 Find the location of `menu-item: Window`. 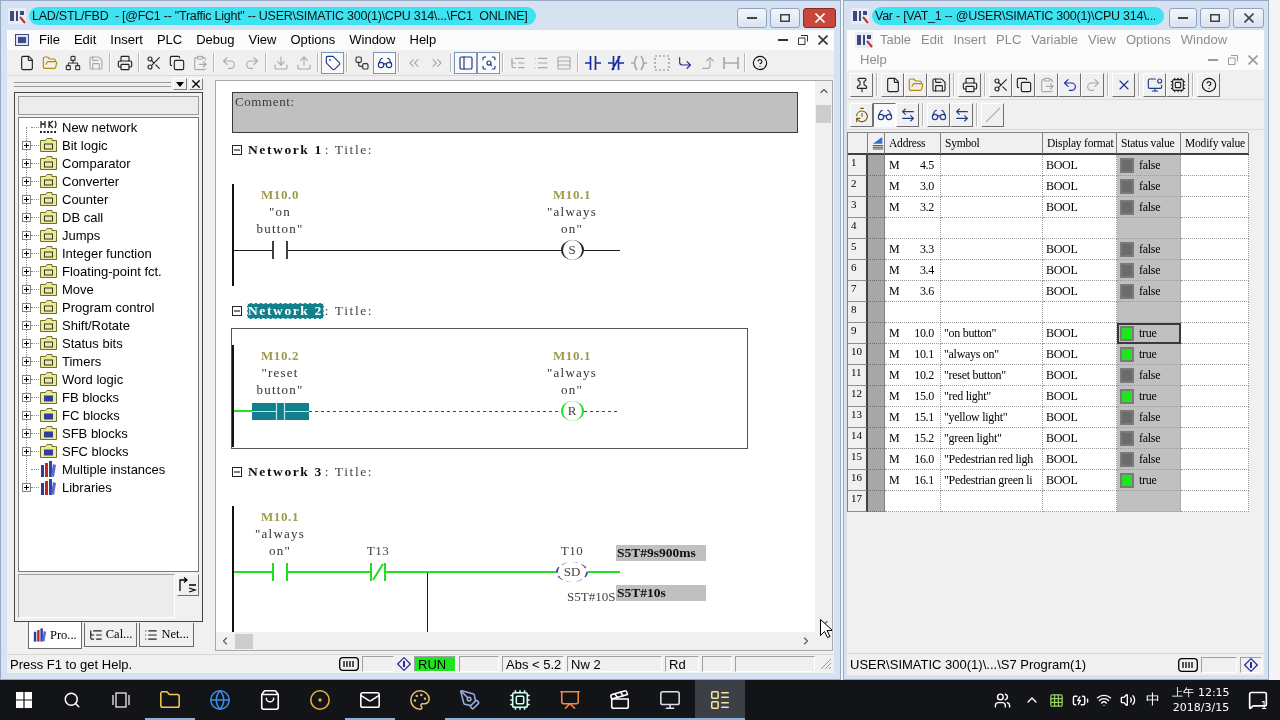

menu-item: Window is located at coordinates (372, 40).